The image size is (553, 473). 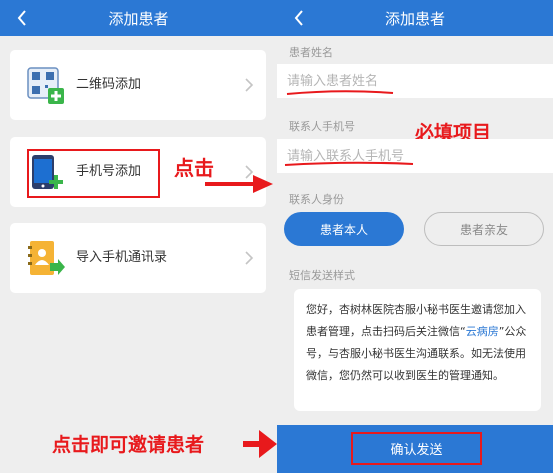 What do you see at coordinates (311, 52) in the screenshot?
I see `patient-name-label: 患者姓名` at bounding box center [311, 52].